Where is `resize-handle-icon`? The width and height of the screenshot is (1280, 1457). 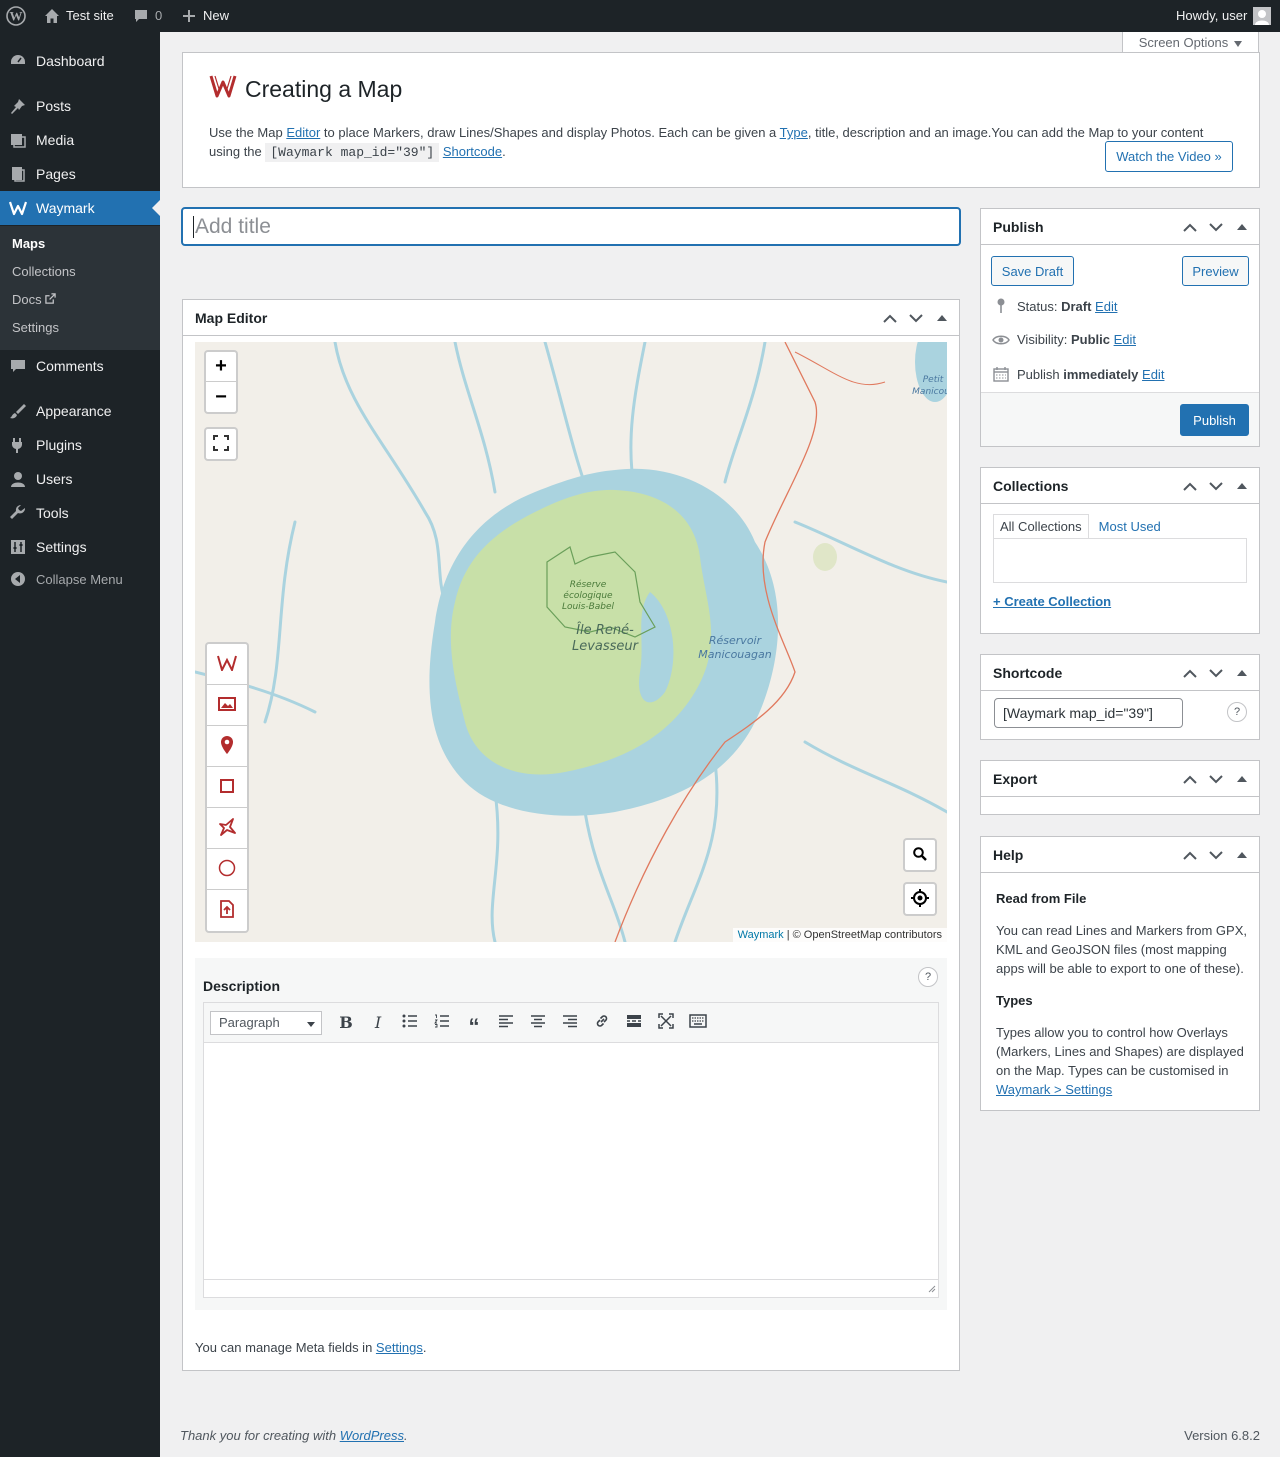
resize-handle-icon is located at coordinates (931, 1288).